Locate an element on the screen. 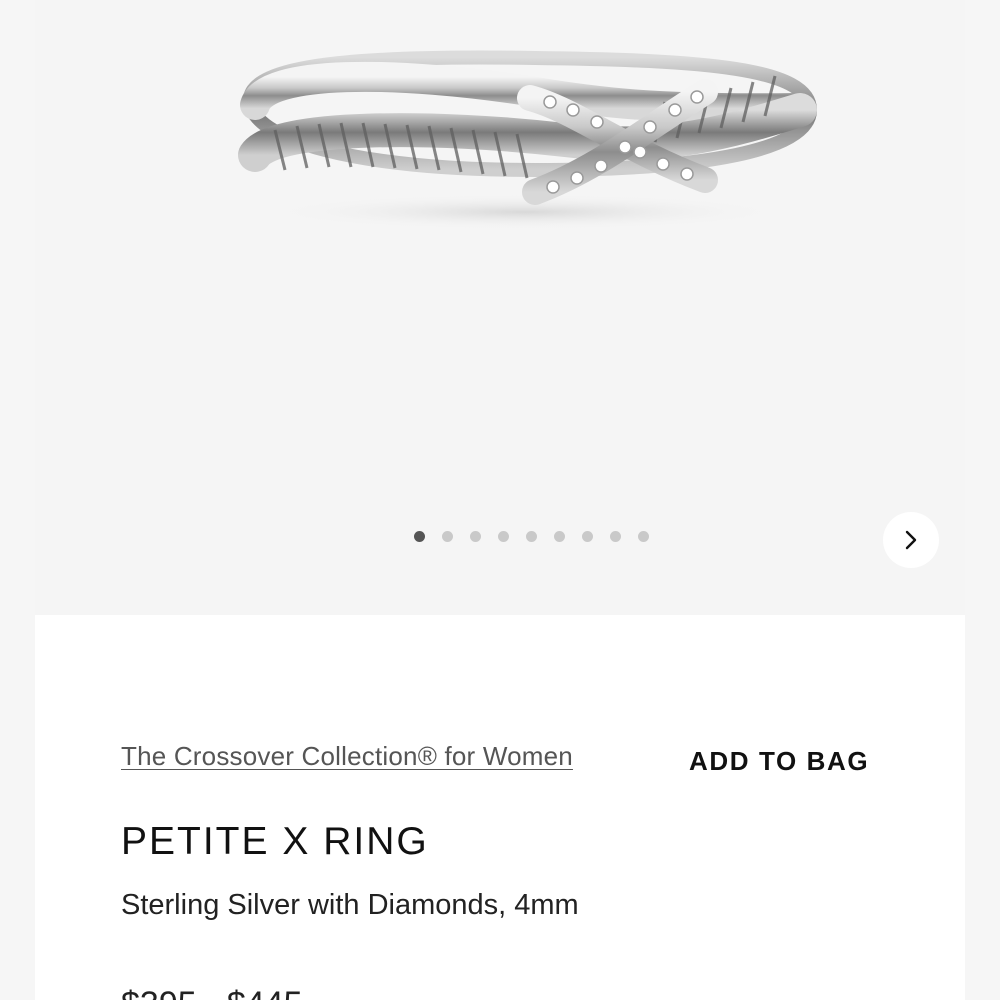  carousel-indicators is located at coordinates (531, 536).